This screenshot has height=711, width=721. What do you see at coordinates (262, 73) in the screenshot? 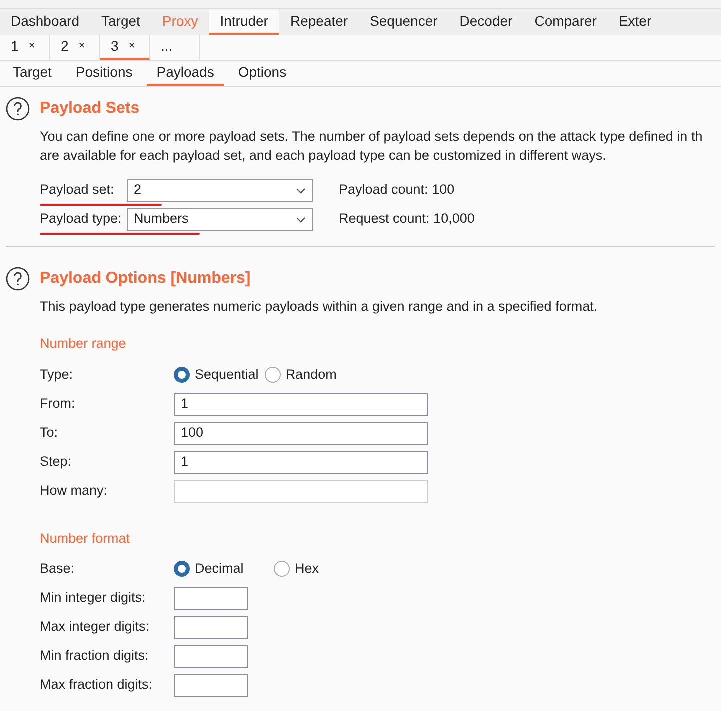
I see `sub-tab: Options` at bounding box center [262, 73].